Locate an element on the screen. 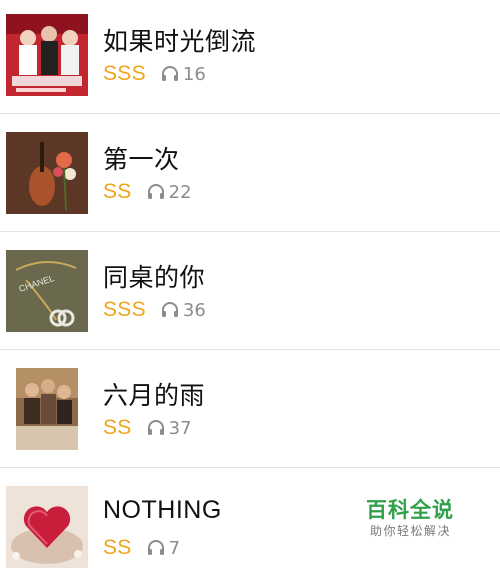  listen-count-value: 36 is located at coordinates (194, 310).